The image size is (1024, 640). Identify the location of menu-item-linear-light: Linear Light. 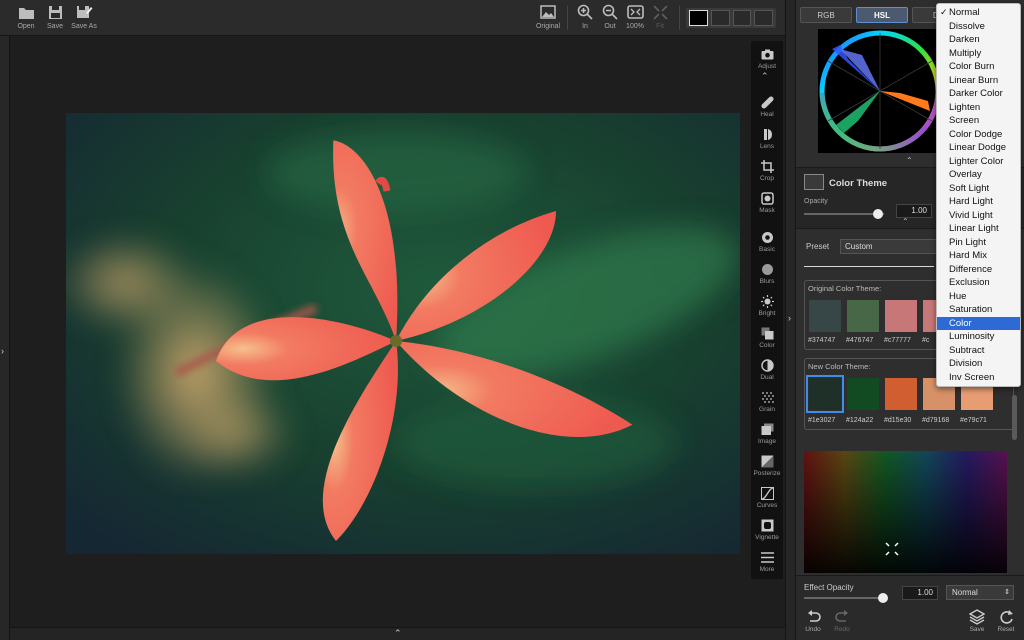
(978, 229).